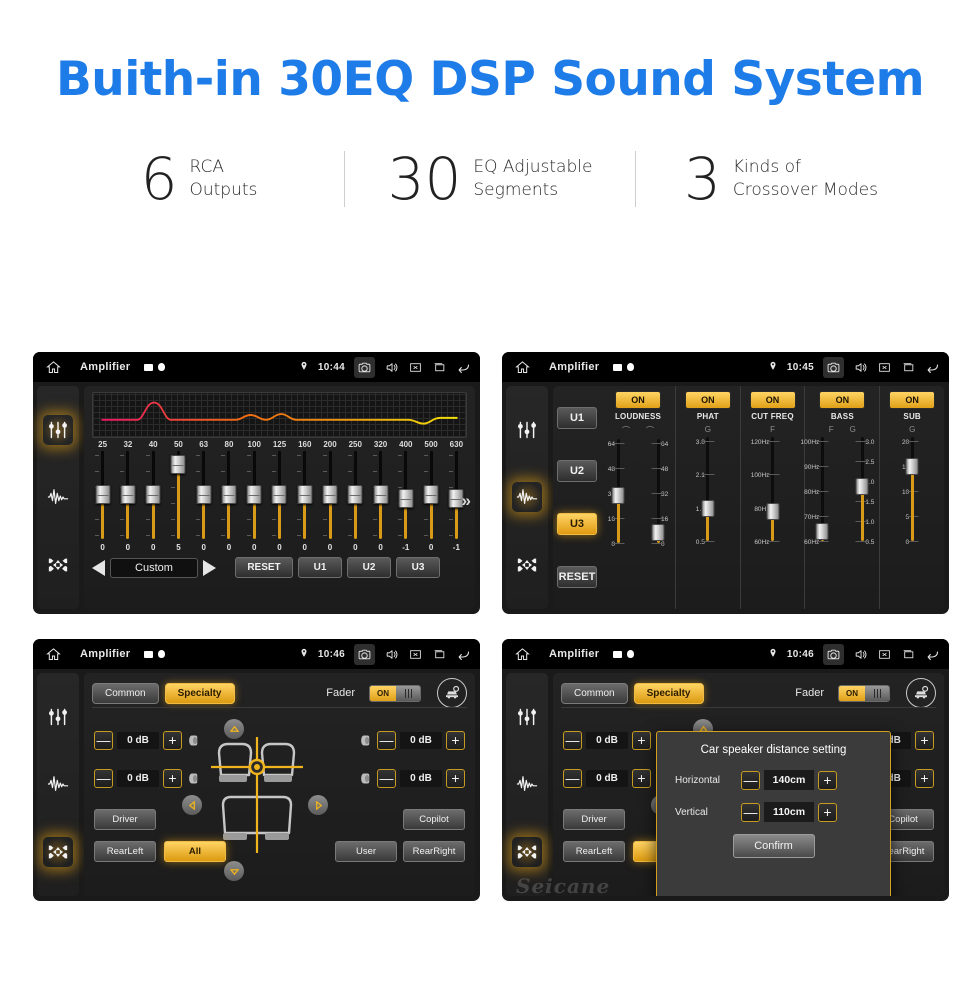  Describe the element at coordinates (103, 740) in the screenshot. I see `decrease-button: —` at that location.